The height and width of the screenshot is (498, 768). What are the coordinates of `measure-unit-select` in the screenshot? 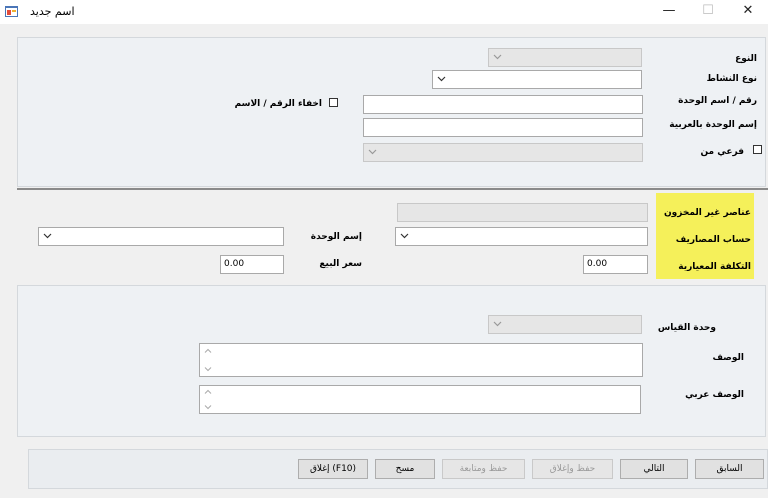 It's located at (565, 324).